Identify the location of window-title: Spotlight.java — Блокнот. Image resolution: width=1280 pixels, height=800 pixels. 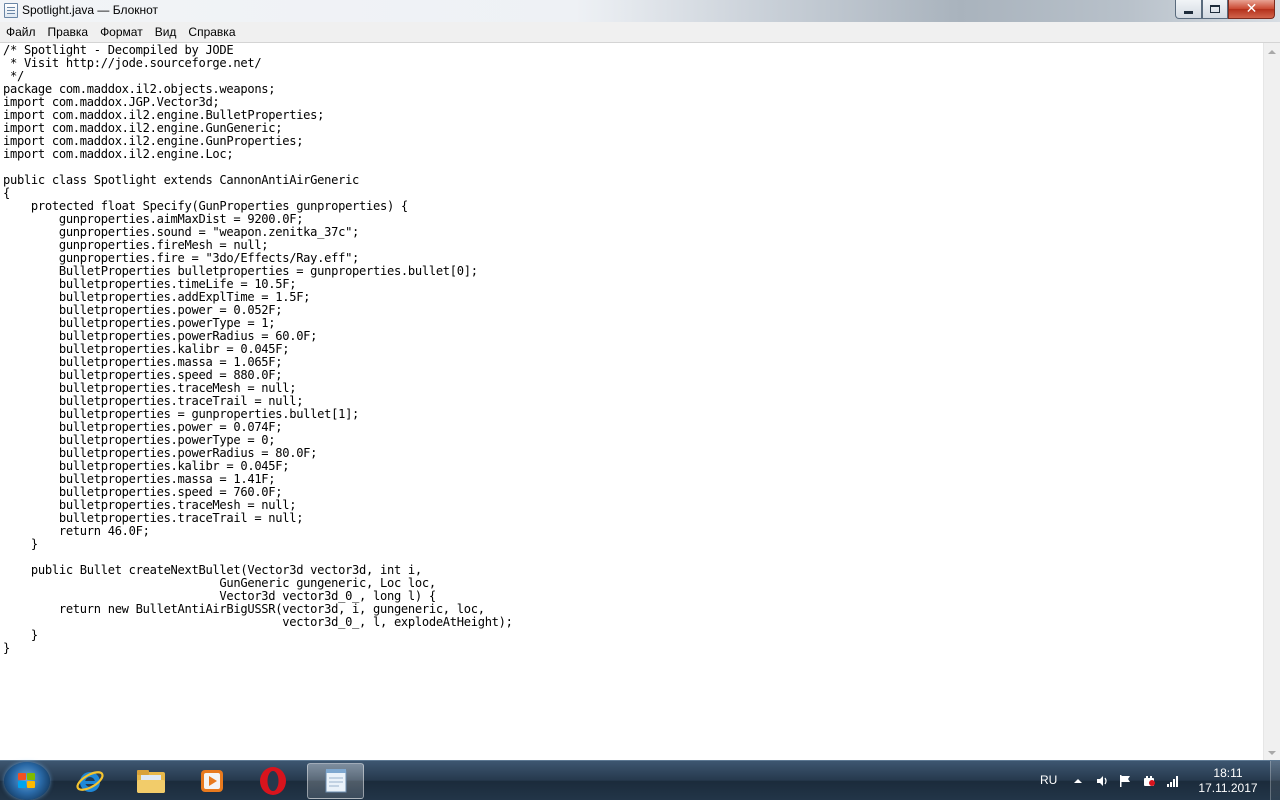
(90, 10).